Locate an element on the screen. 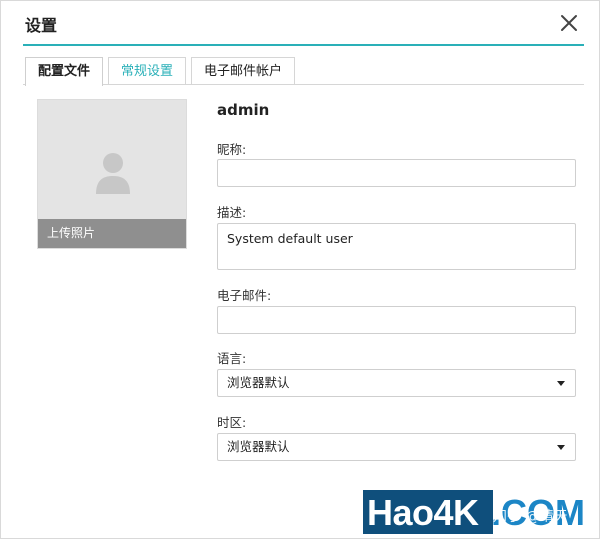 Image resolution: width=600 pixels, height=539 pixels. user-silhouette-icon is located at coordinates (113, 173).